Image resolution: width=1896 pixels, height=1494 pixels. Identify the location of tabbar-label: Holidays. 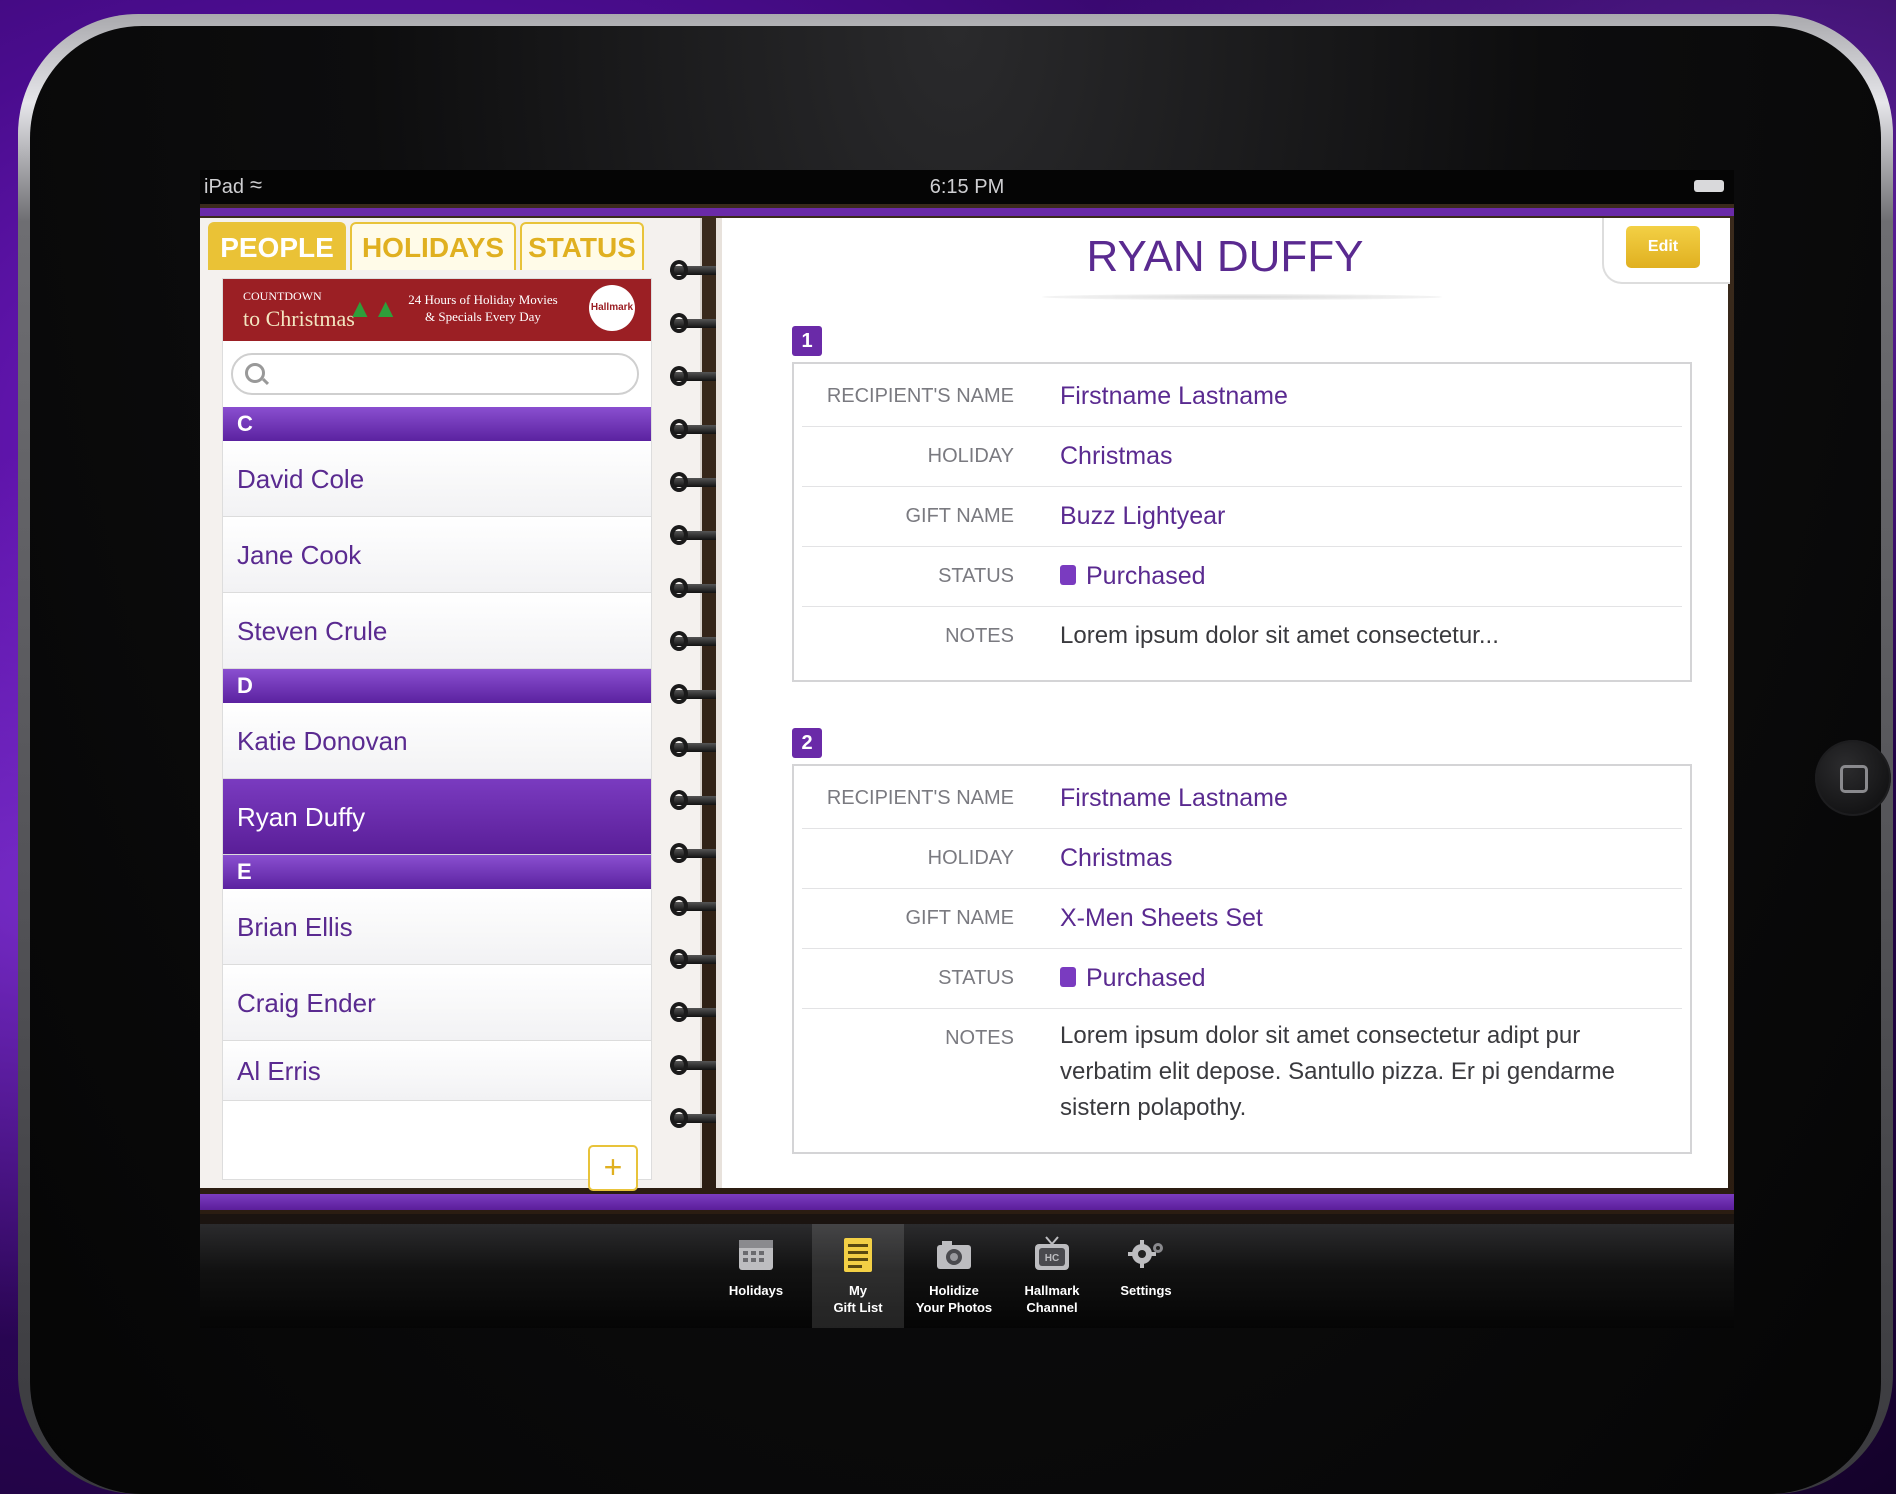
(756, 1290).